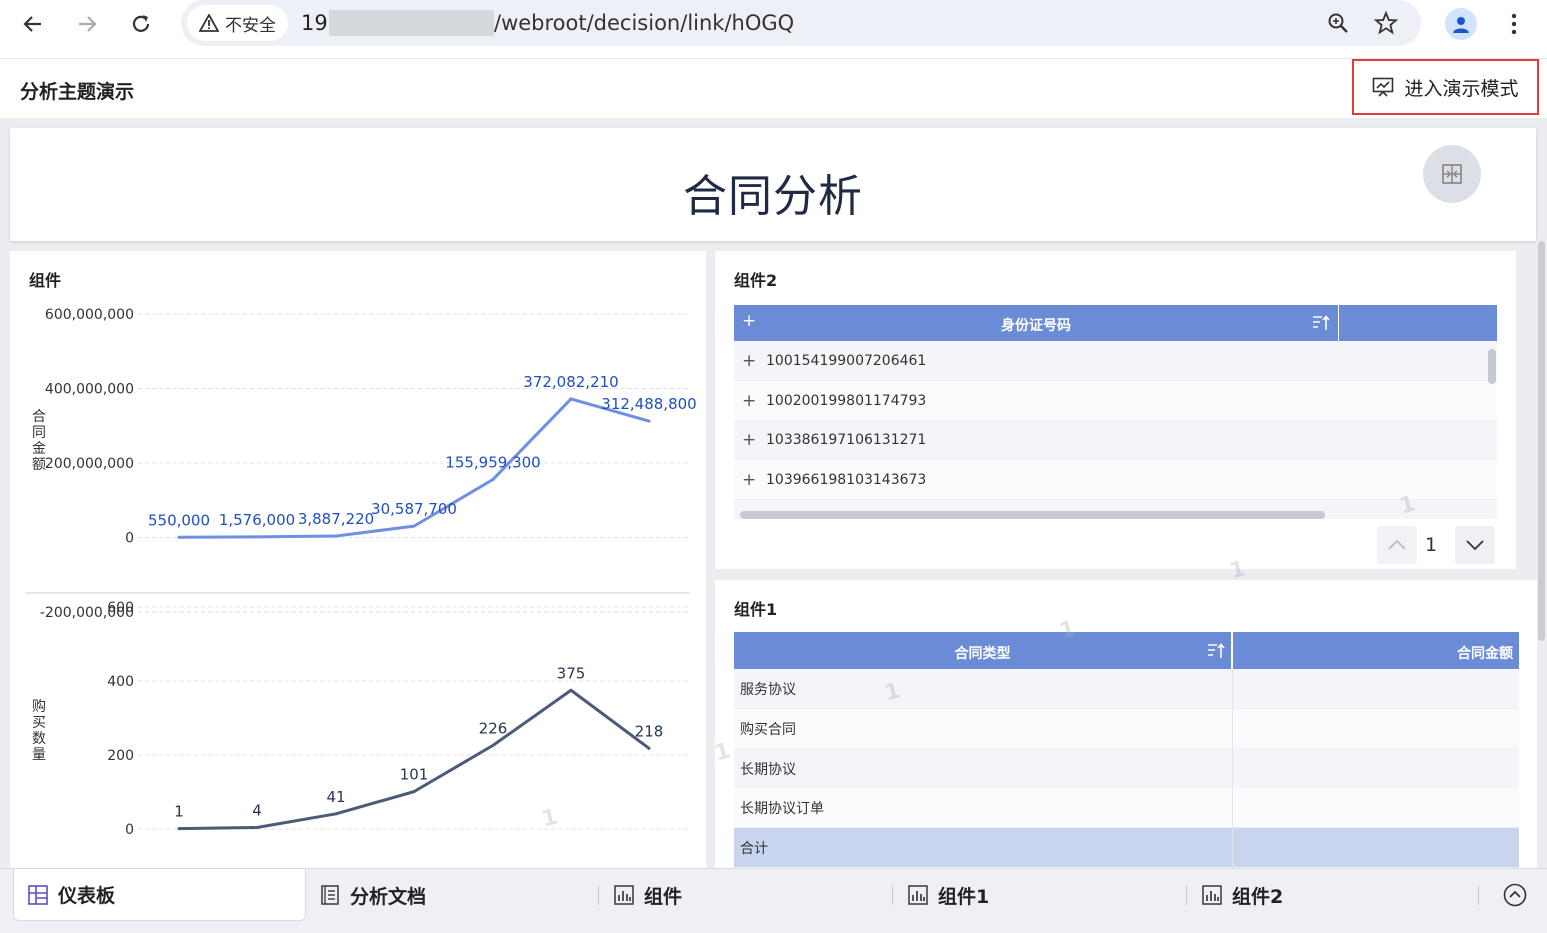  What do you see at coordinates (1126, 689) in the screenshot?
I see `table-row: 服务协议` at bounding box center [1126, 689].